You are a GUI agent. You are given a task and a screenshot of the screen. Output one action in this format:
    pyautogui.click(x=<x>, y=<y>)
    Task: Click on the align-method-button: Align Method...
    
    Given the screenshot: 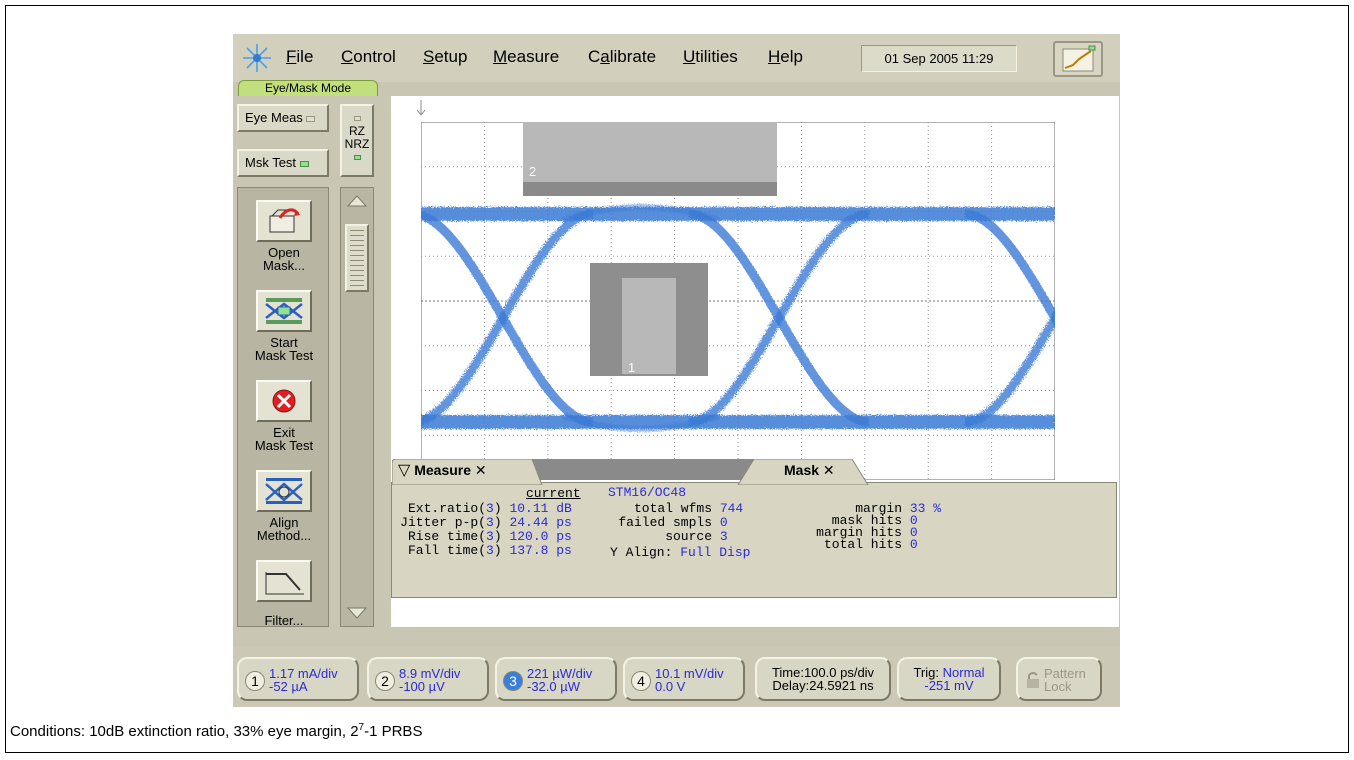 What is the action you would take?
    pyautogui.click(x=284, y=506)
    